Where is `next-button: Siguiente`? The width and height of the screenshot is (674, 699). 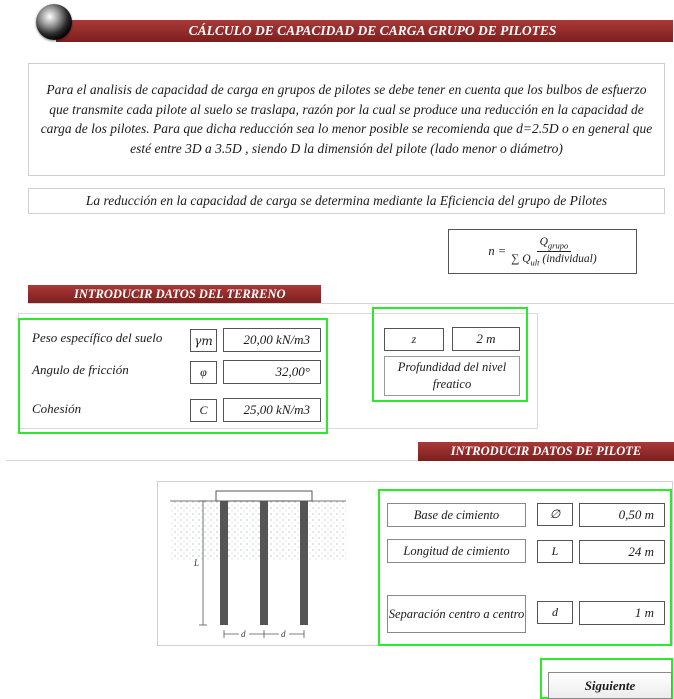 next-button: Siguiente is located at coordinates (610, 685).